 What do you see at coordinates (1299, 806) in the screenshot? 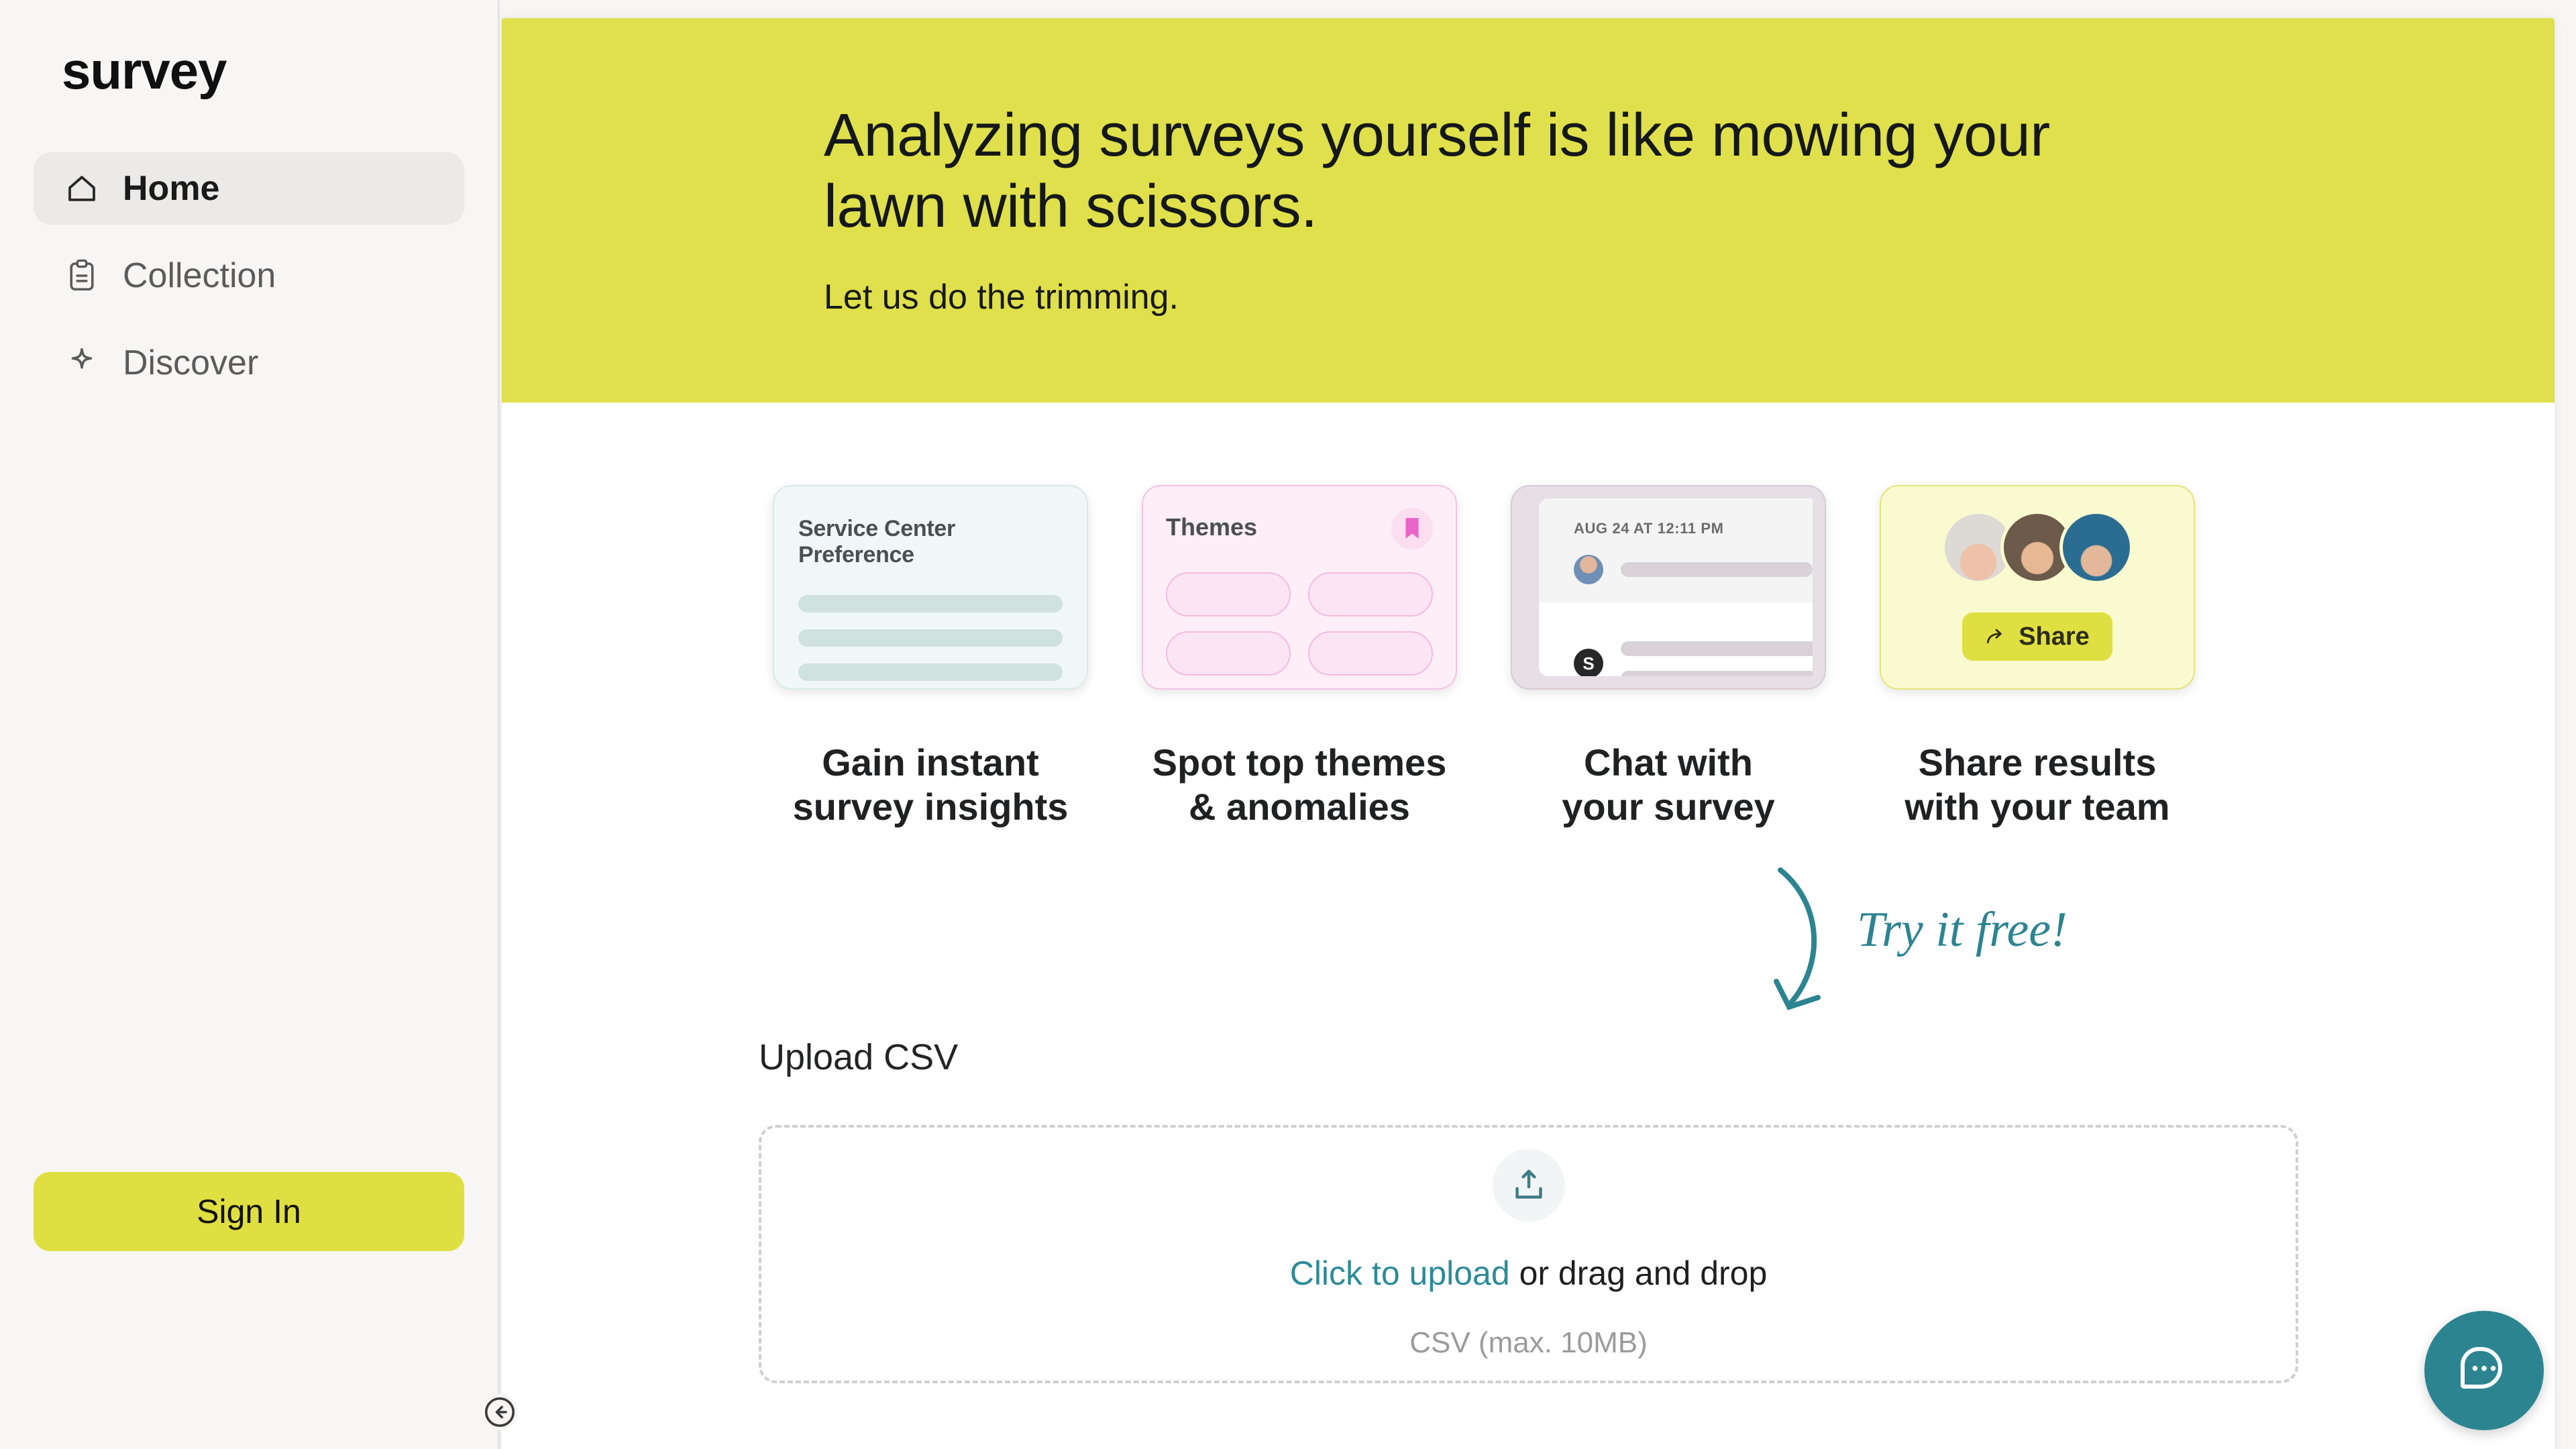
I see `caption-line: & anomalies` at bounding box center [1299, 806].